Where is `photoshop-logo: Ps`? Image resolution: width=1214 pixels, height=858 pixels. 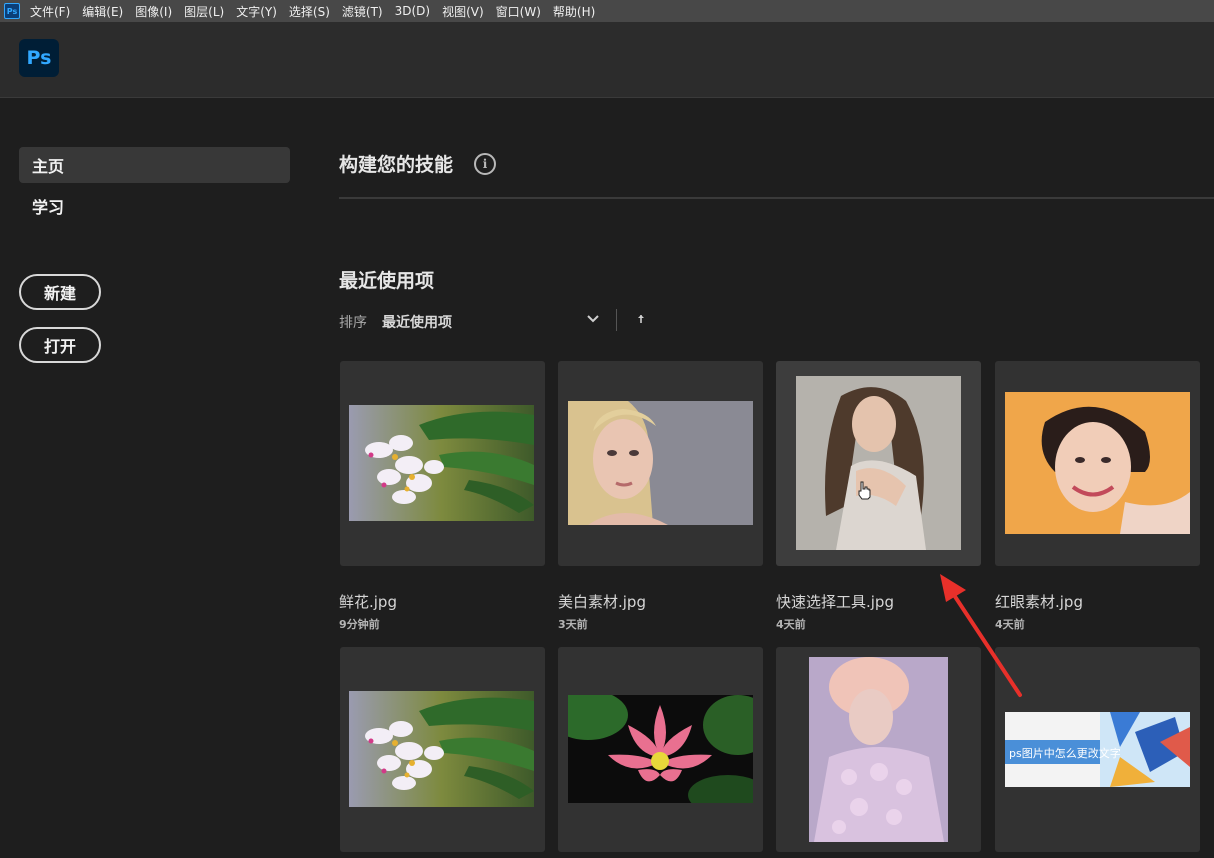
photoshop-logo: Ps is located at coordinates (39, 58).